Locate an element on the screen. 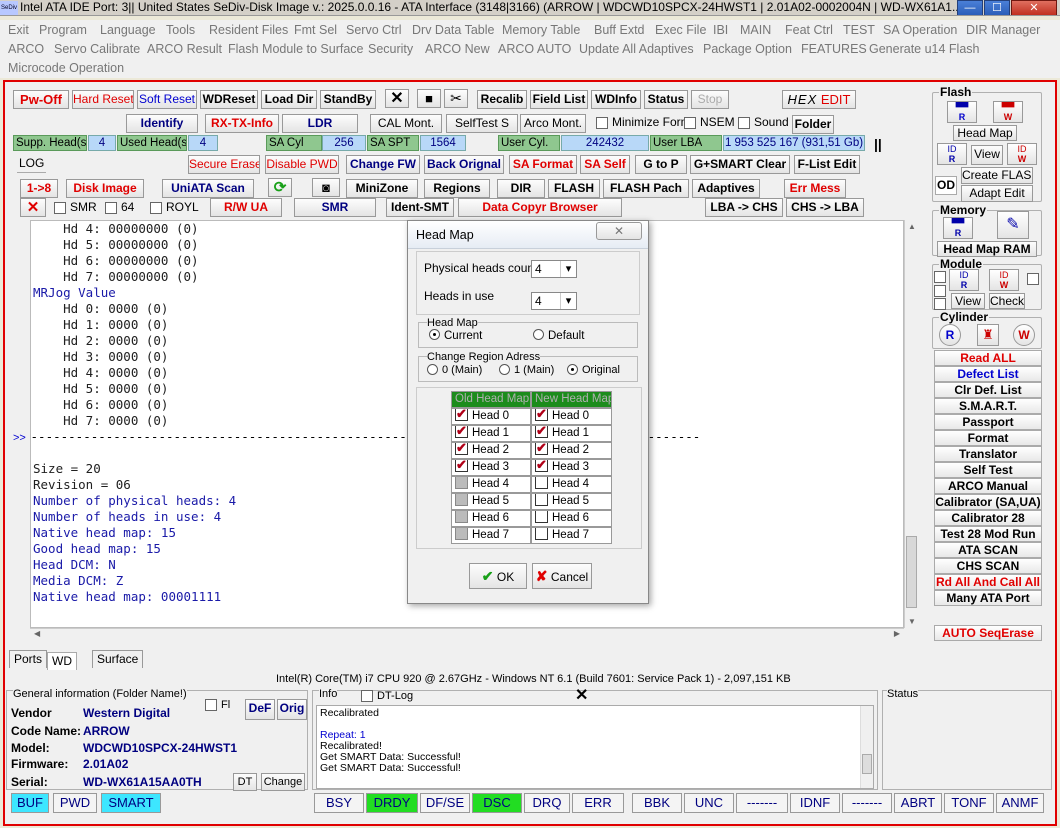  menu-item-row2-1: Servo Calibrate is located at coordinates (97, 49).